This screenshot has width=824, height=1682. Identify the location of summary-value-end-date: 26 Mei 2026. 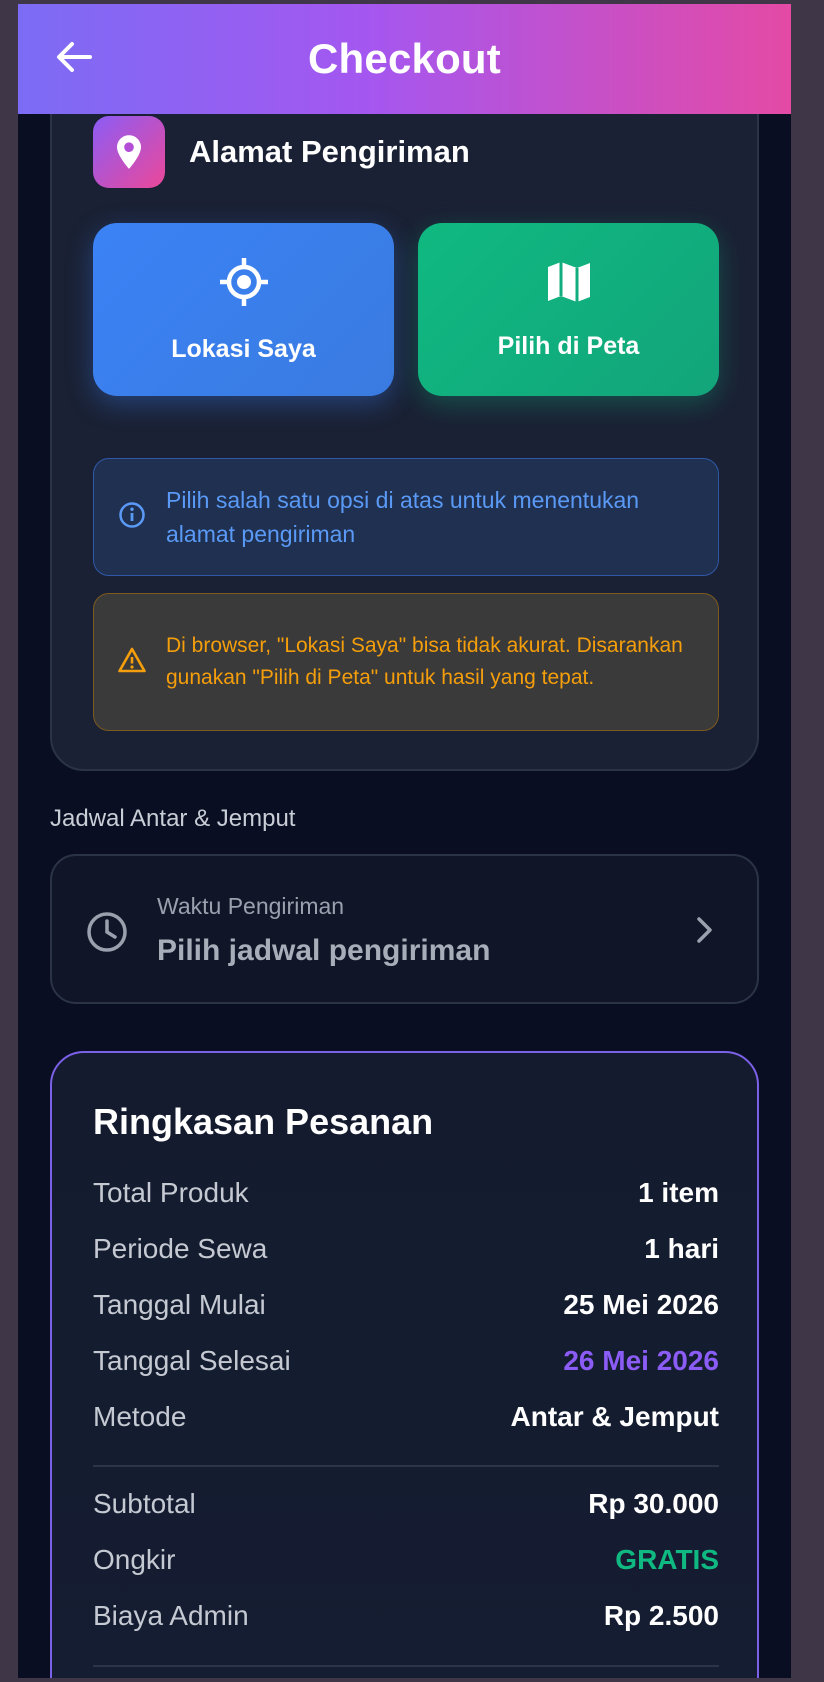
(641, 1360).